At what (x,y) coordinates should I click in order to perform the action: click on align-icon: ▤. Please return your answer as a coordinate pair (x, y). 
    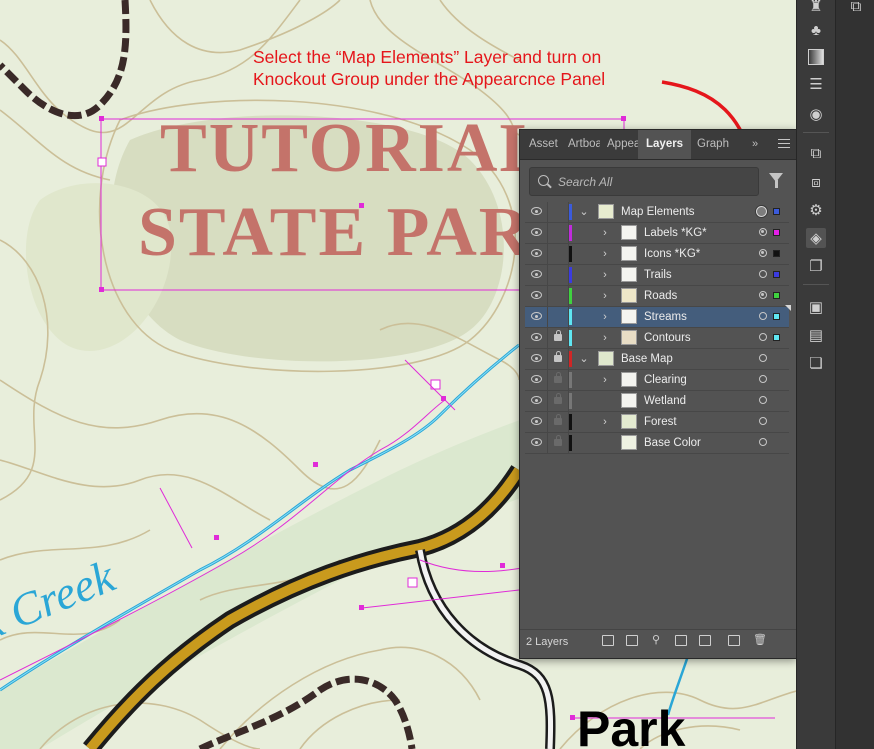
    Looking at the image, I should click on (816, 335).